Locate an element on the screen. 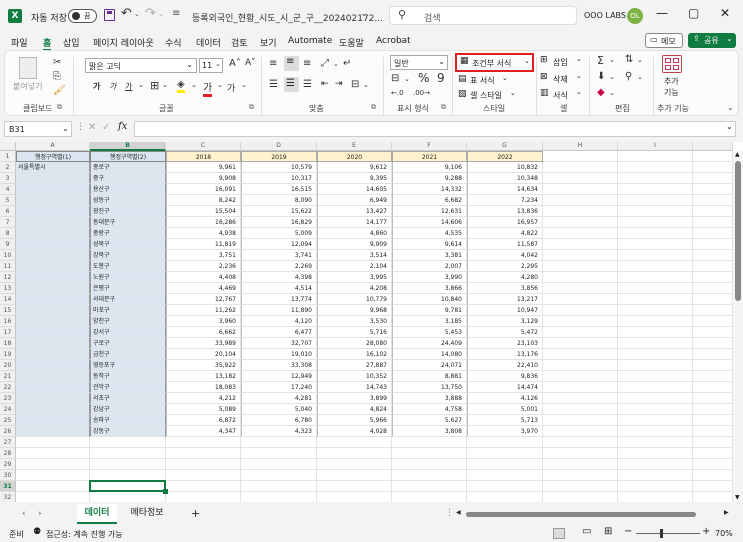  underline-button: 가 is located at coordinates (128, 86).